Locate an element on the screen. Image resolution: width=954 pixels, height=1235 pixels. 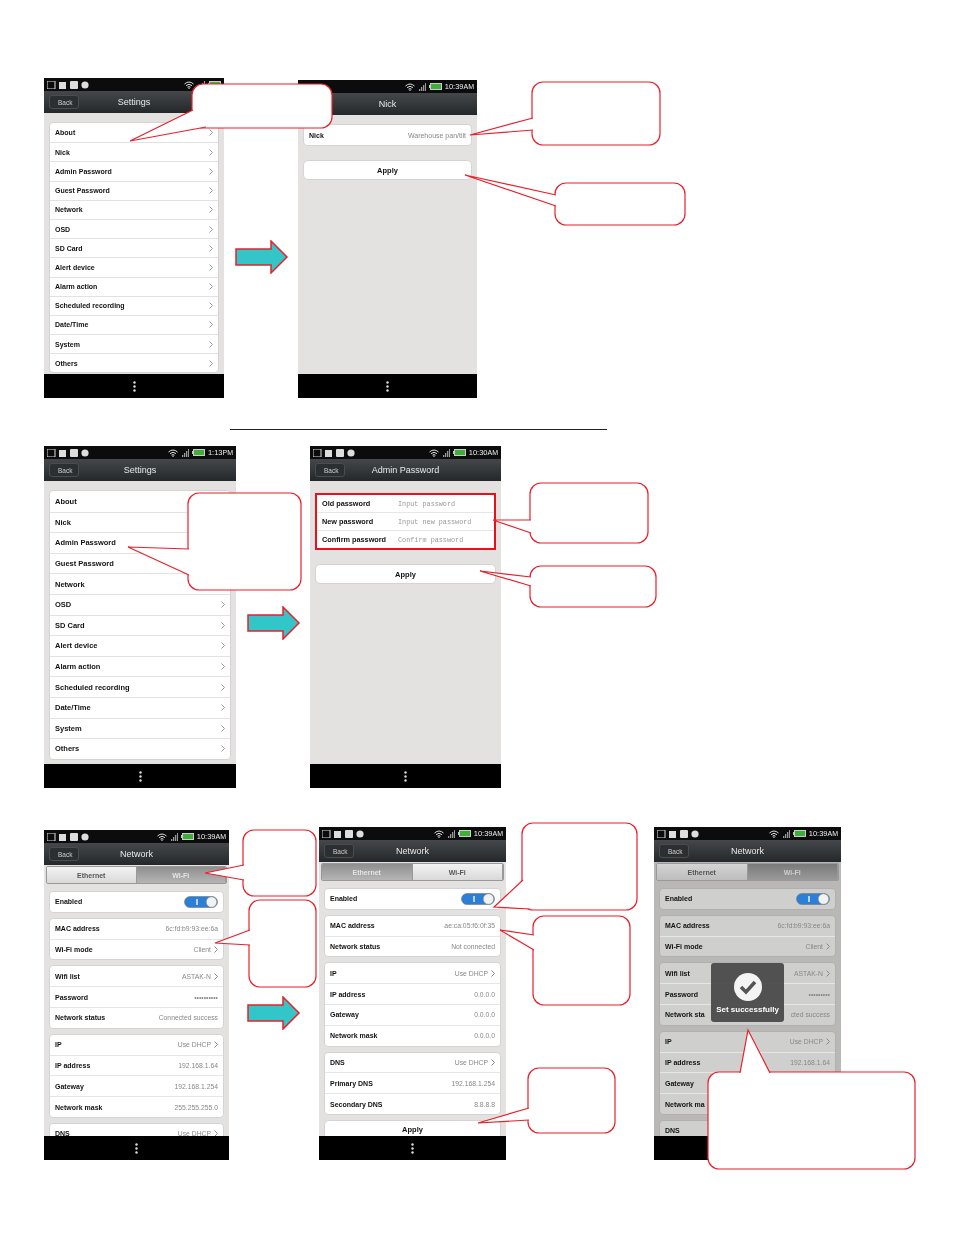
screen-title: Nick is located at coordinates (387, 104).